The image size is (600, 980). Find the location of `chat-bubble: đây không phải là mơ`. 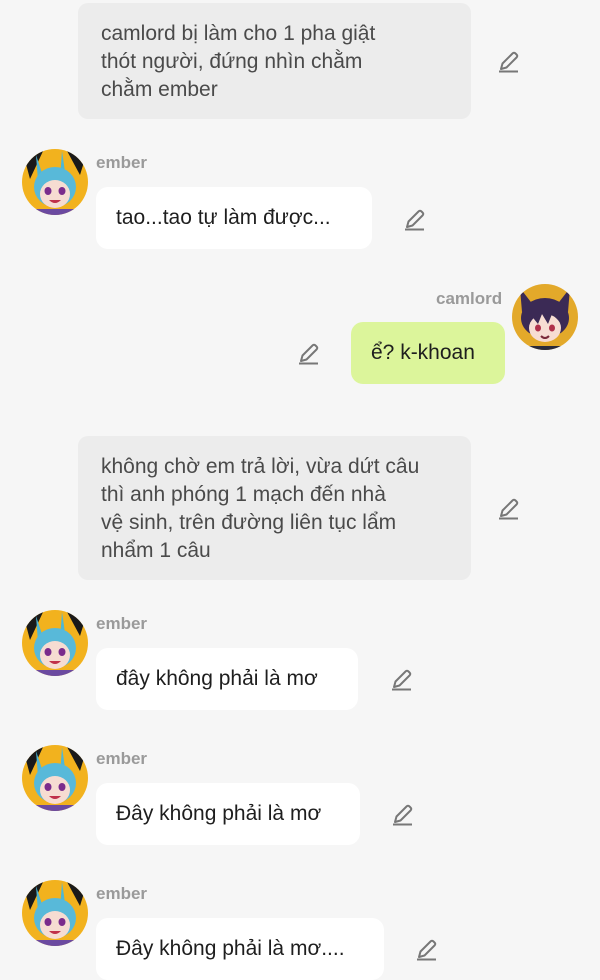

chat-bubble: đây không phải là mơ is located at coordinates (227, 679).